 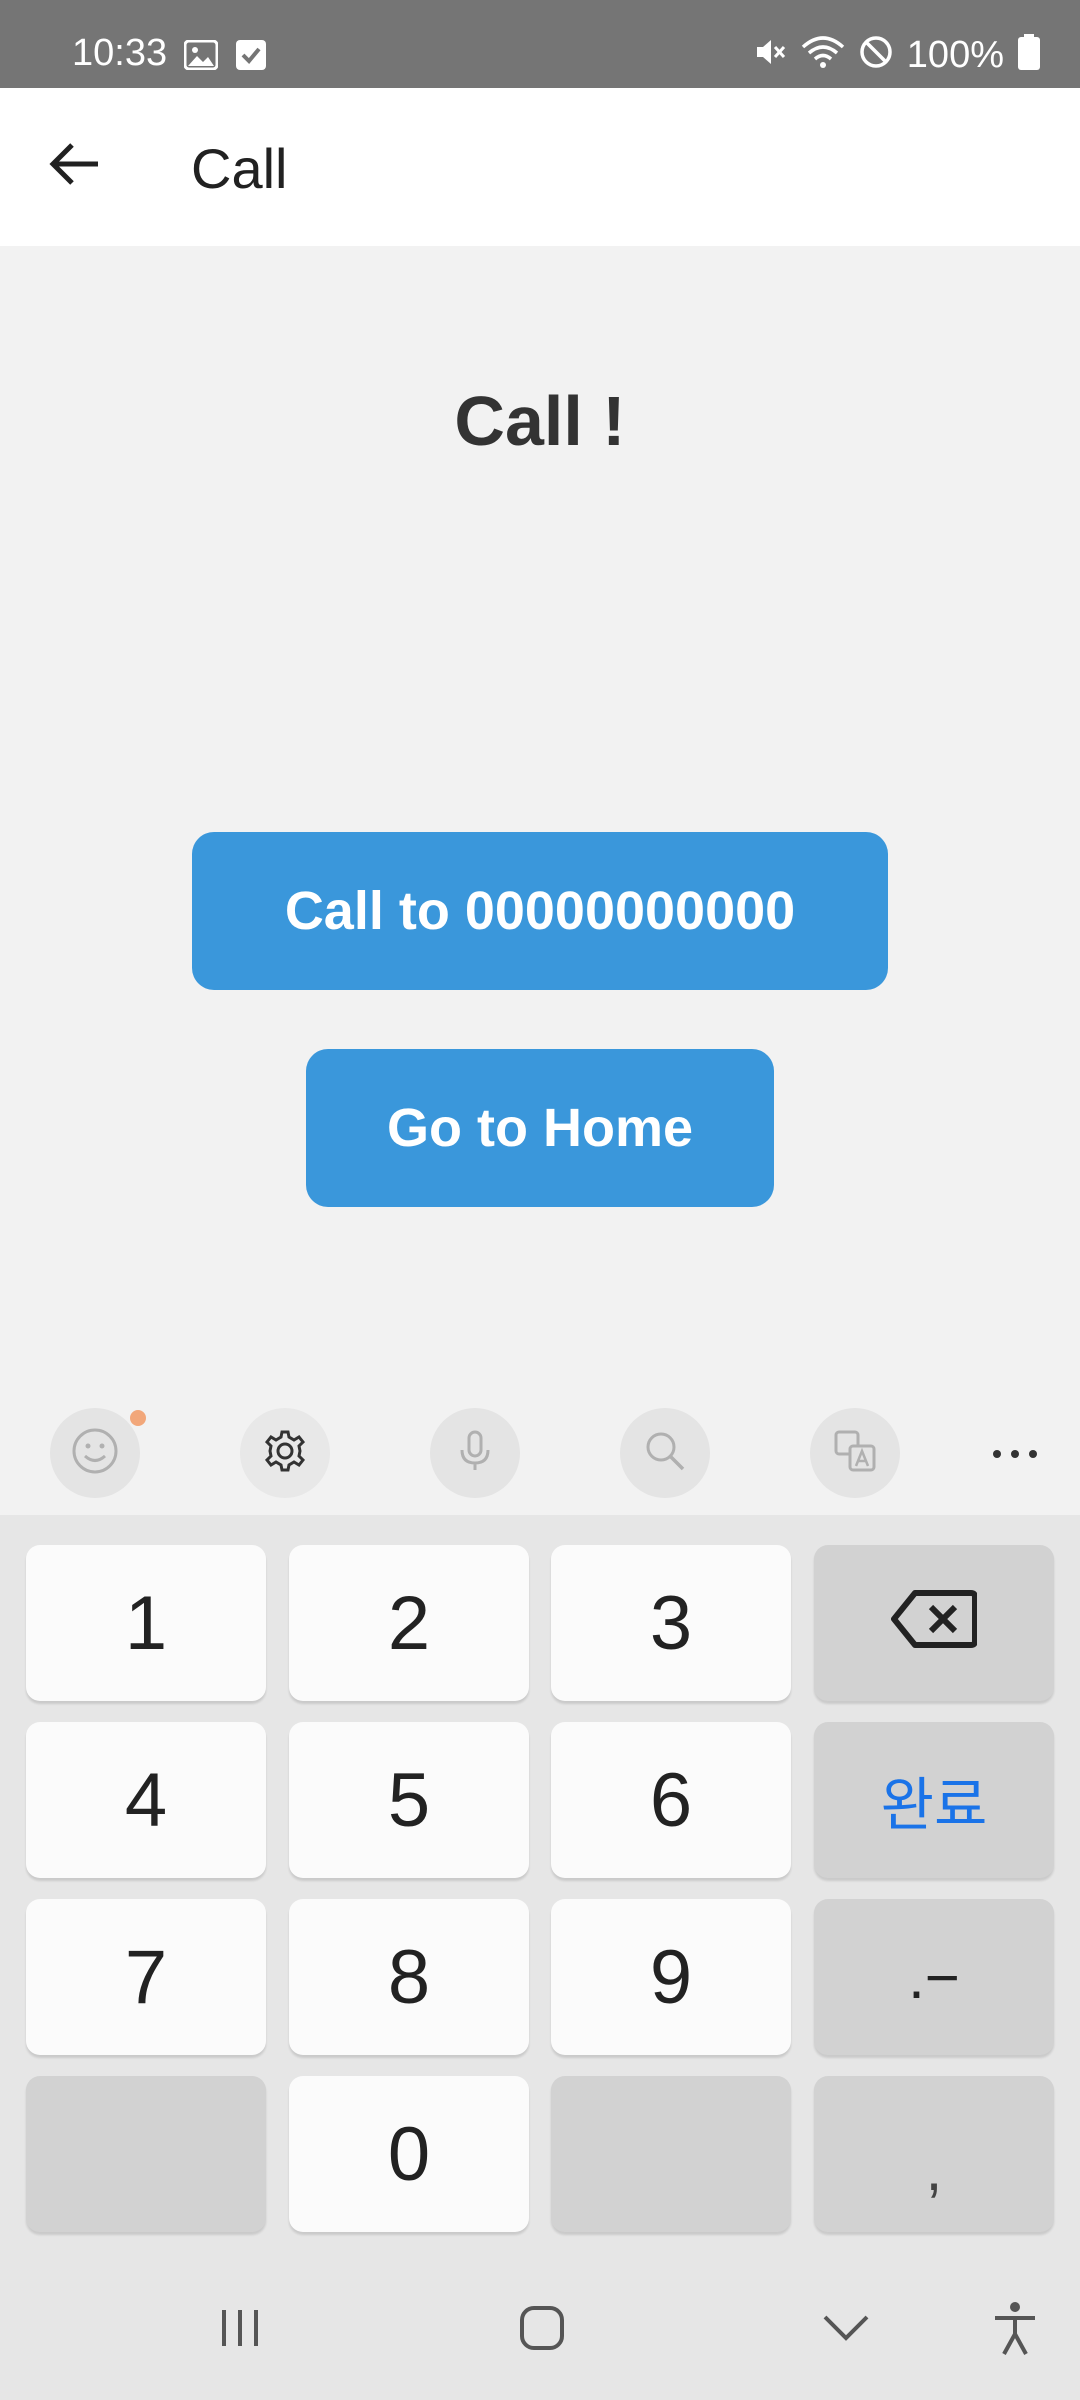 I want to click on hide-keyboard-button, so click(x=846, y=2330).